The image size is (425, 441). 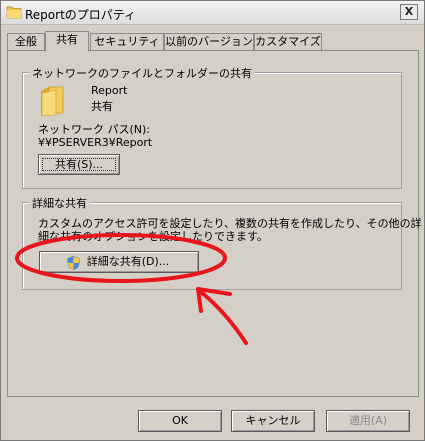 What do you see at coordinates (212, 13) in the screenshot?
I see `title-bar: Reportのプロパティ X` at bounding box center [212, 13].